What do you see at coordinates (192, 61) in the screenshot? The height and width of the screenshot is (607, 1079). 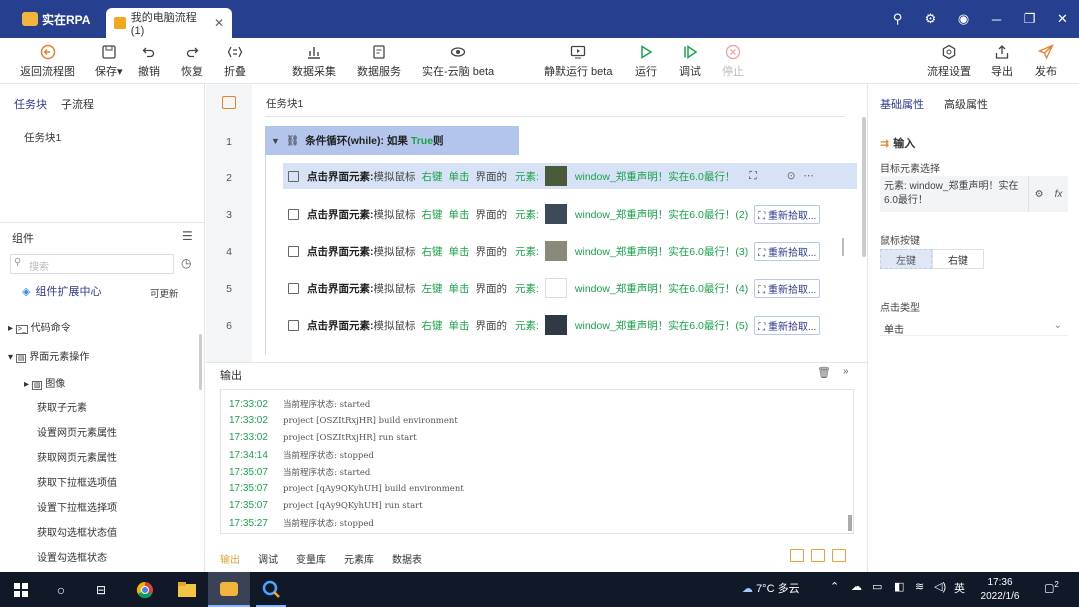 I see `redo-button: 恢复` at bounding box center [192, 61].